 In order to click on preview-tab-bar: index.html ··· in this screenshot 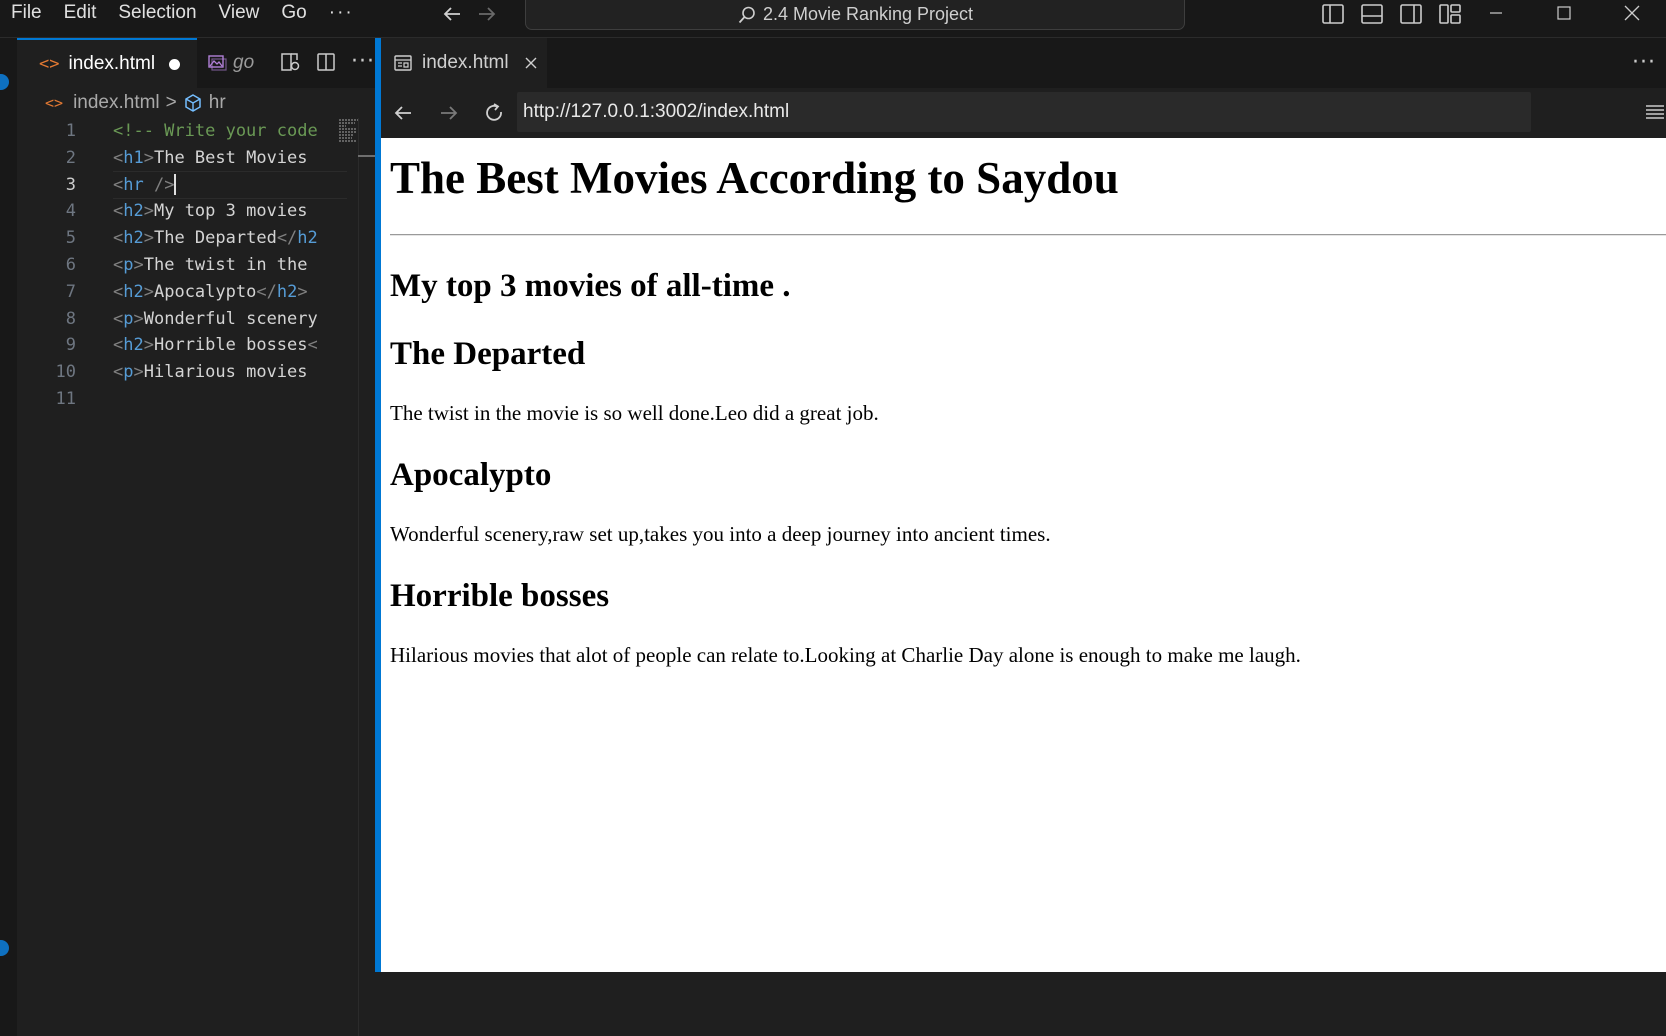, I will do `click(1023, 63)`.